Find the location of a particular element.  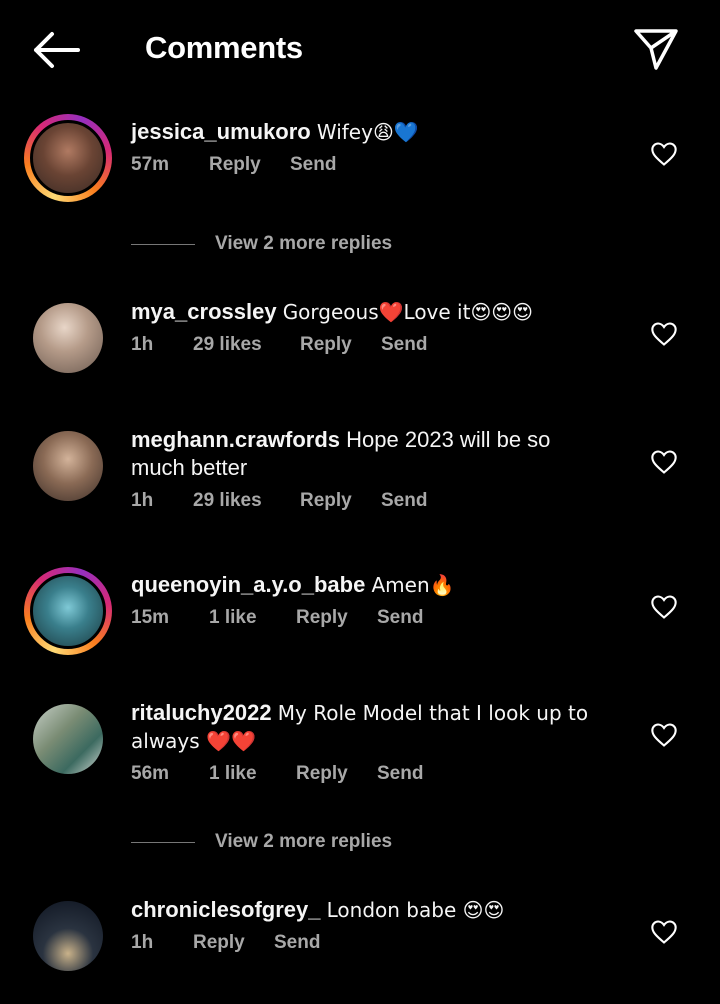

comment-body: Wifey😩💙 is located at coordinates (367, 132).